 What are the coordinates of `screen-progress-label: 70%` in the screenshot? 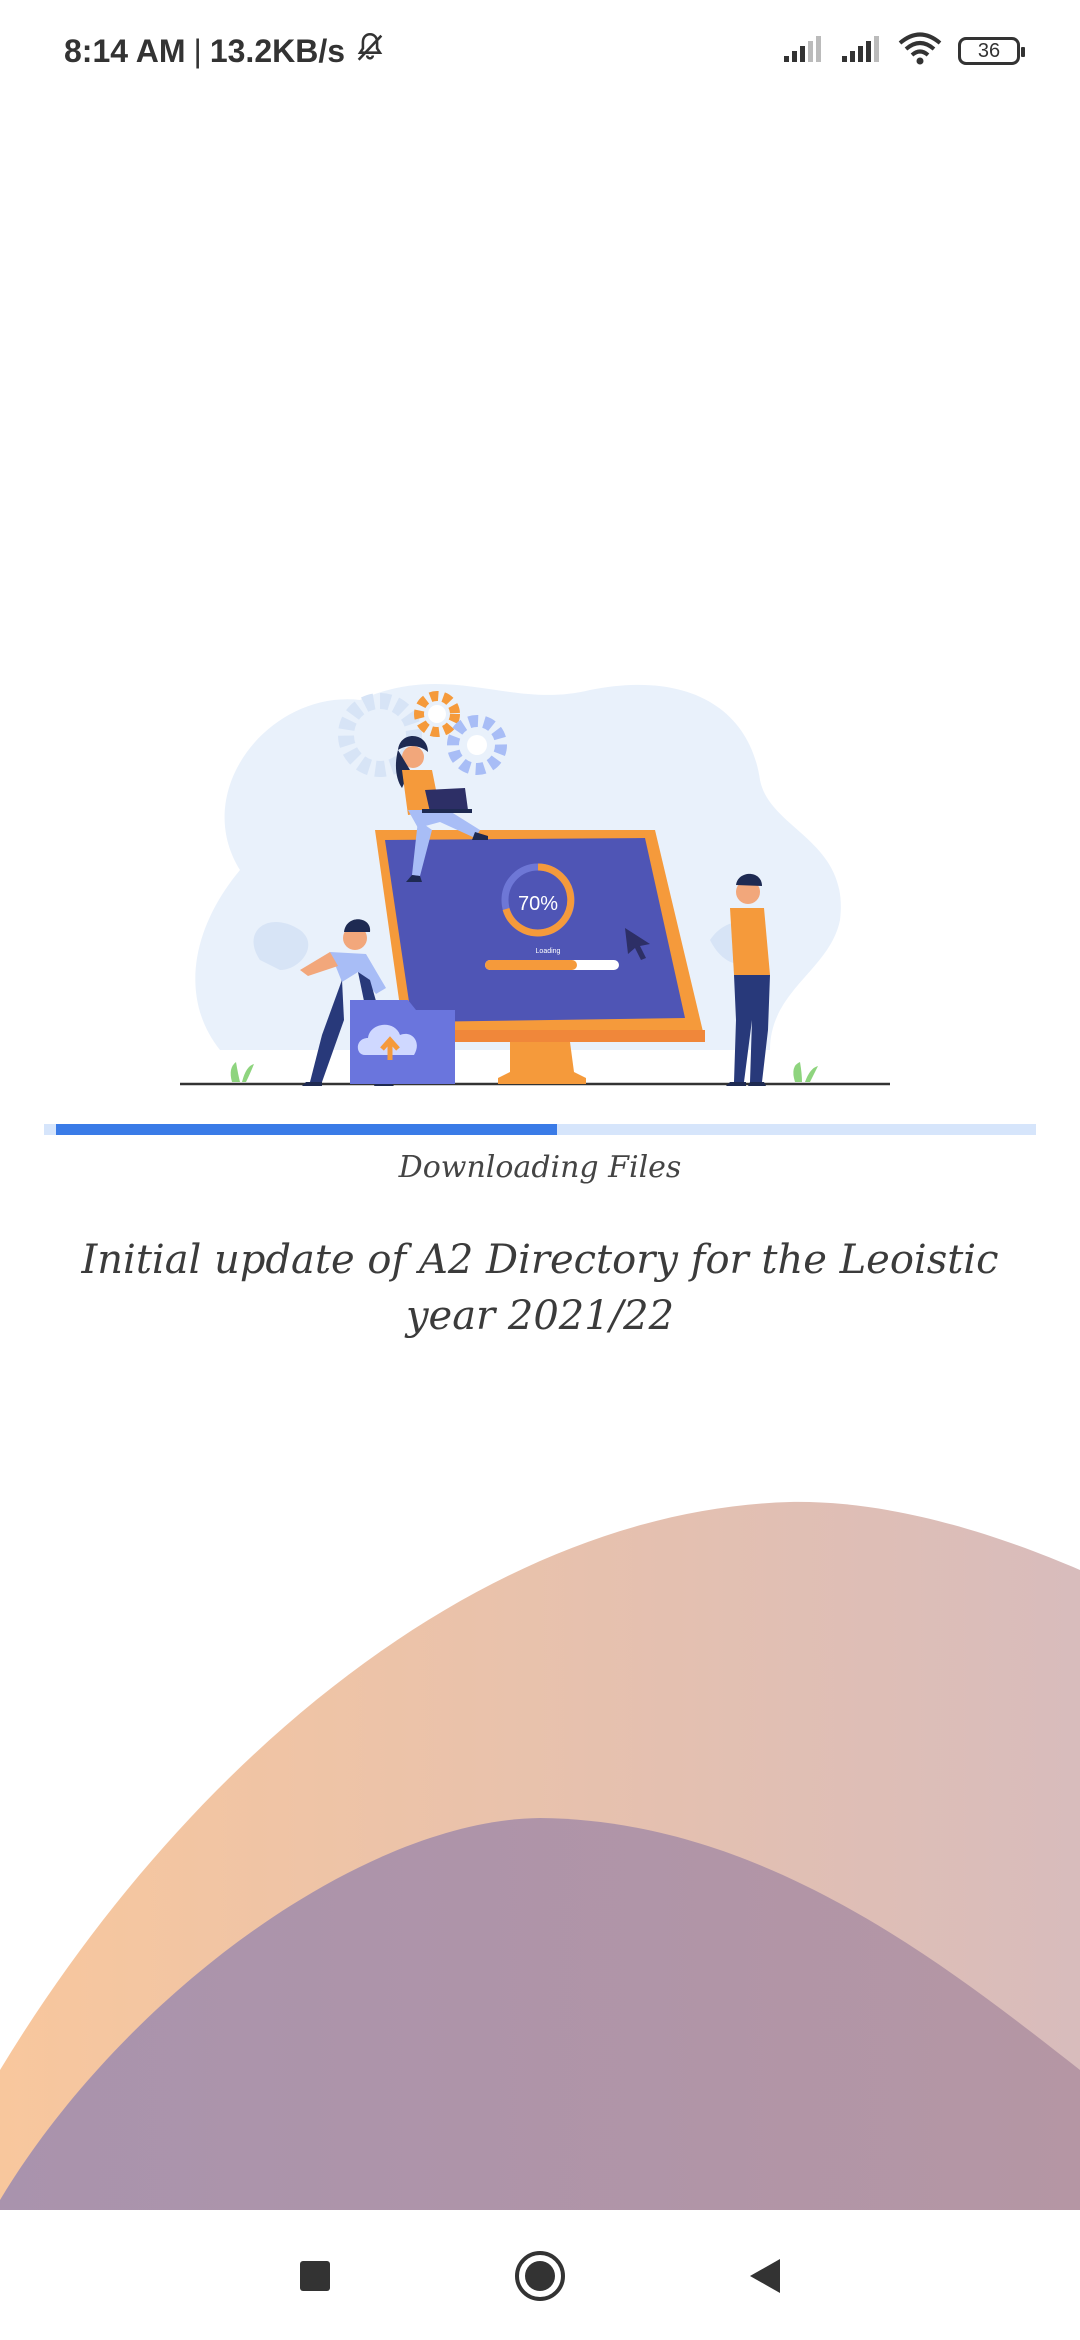 It's located at (538, 904).